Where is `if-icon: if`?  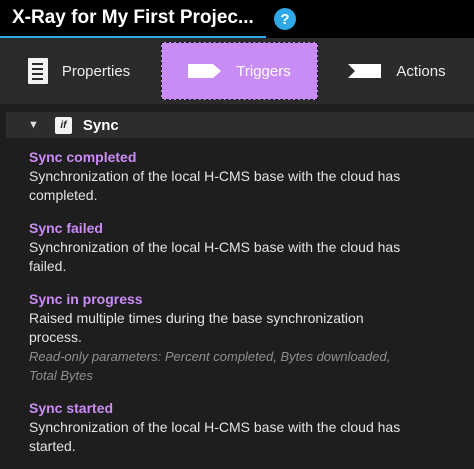 if-icon: if is located at coordinates (63, 125).